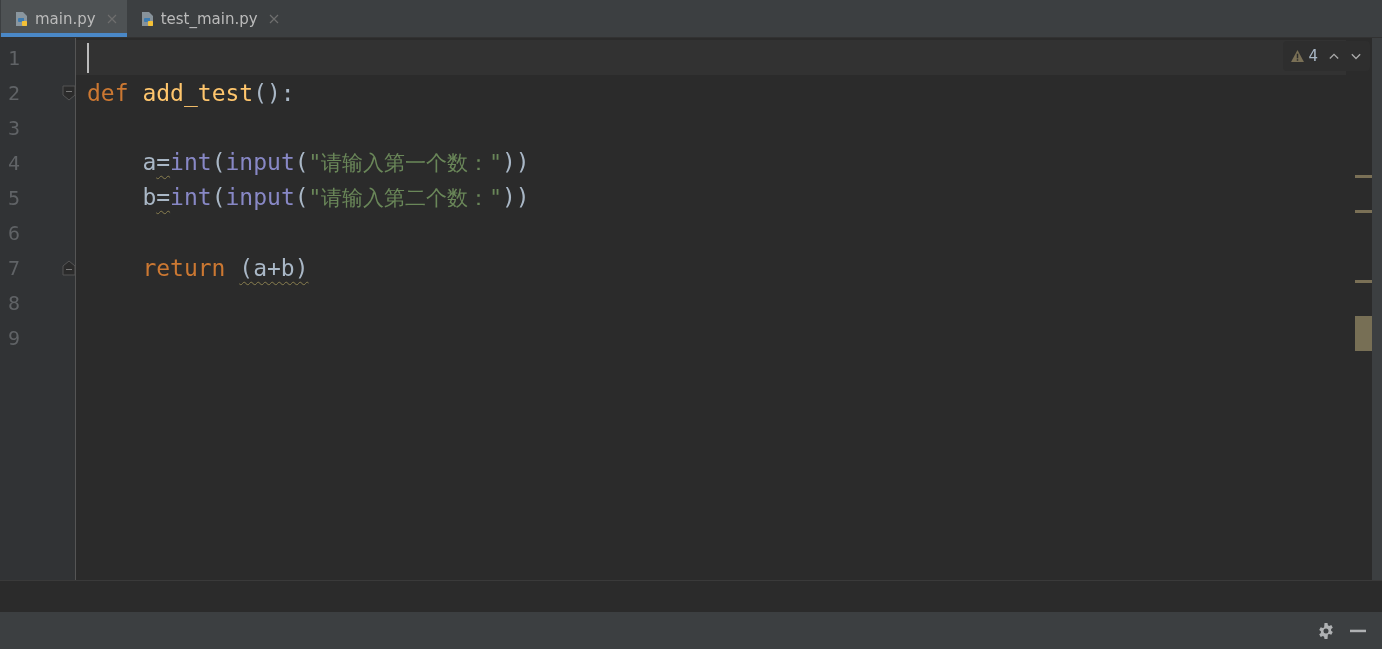 This screenshot has height=649, width=1382. I want to click on code-line: a=int(input("请输入第一个数：")), so click(336, 162).